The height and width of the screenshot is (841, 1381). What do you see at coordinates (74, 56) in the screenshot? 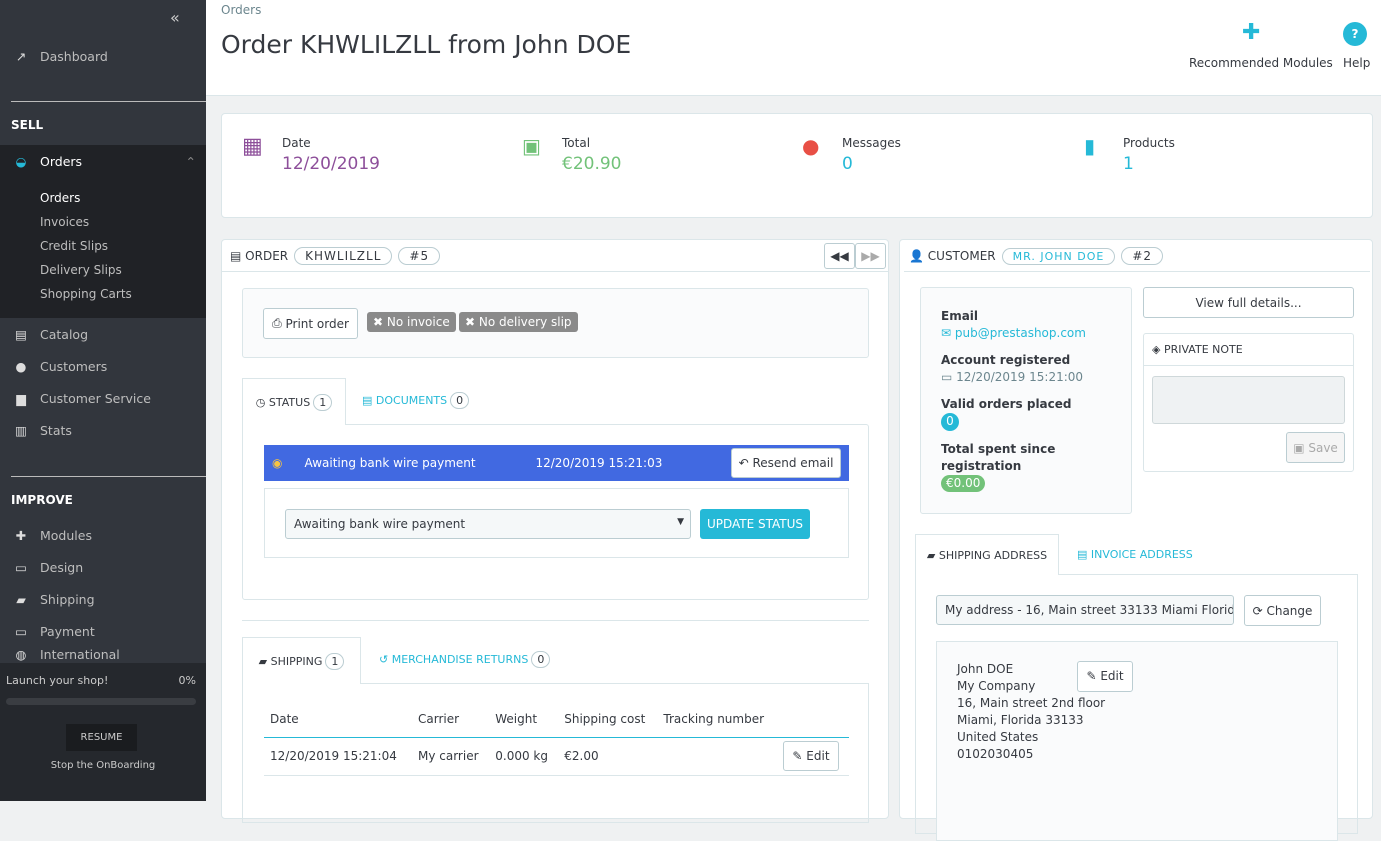
I see `label: Dashboard` at bounding box center [74, 56].